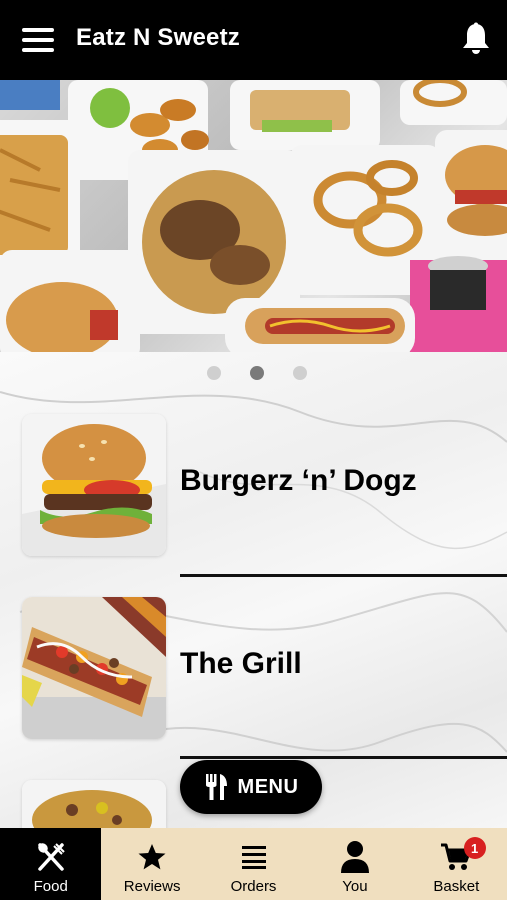  I want to click on tab-basket: 1 Basket, so click(456, 864).